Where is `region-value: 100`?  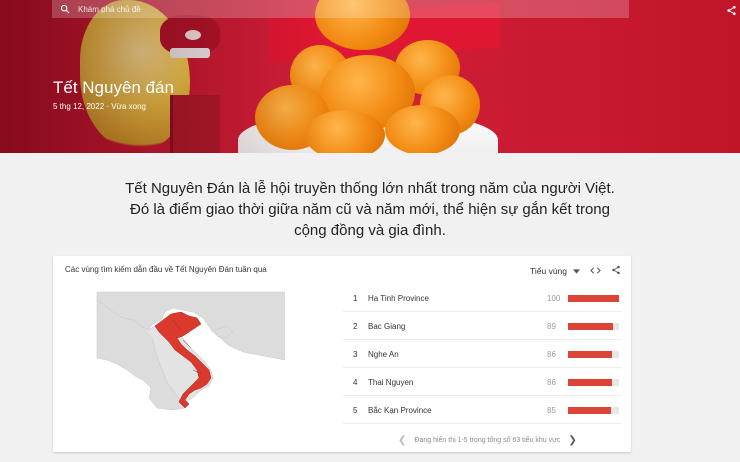
region-value: 100 is located at coordinates (554, 298).